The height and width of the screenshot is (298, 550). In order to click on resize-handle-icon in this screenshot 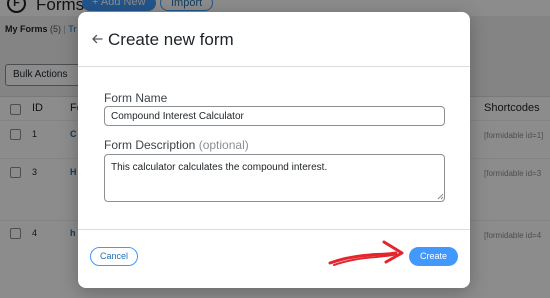, I will do `click(440, 196)`.